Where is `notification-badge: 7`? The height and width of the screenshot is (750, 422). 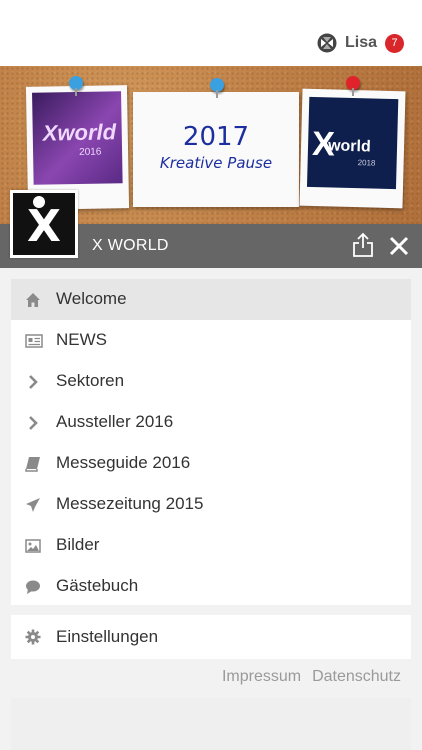
notification-badge: 7 is located at coordinates (394, 43).